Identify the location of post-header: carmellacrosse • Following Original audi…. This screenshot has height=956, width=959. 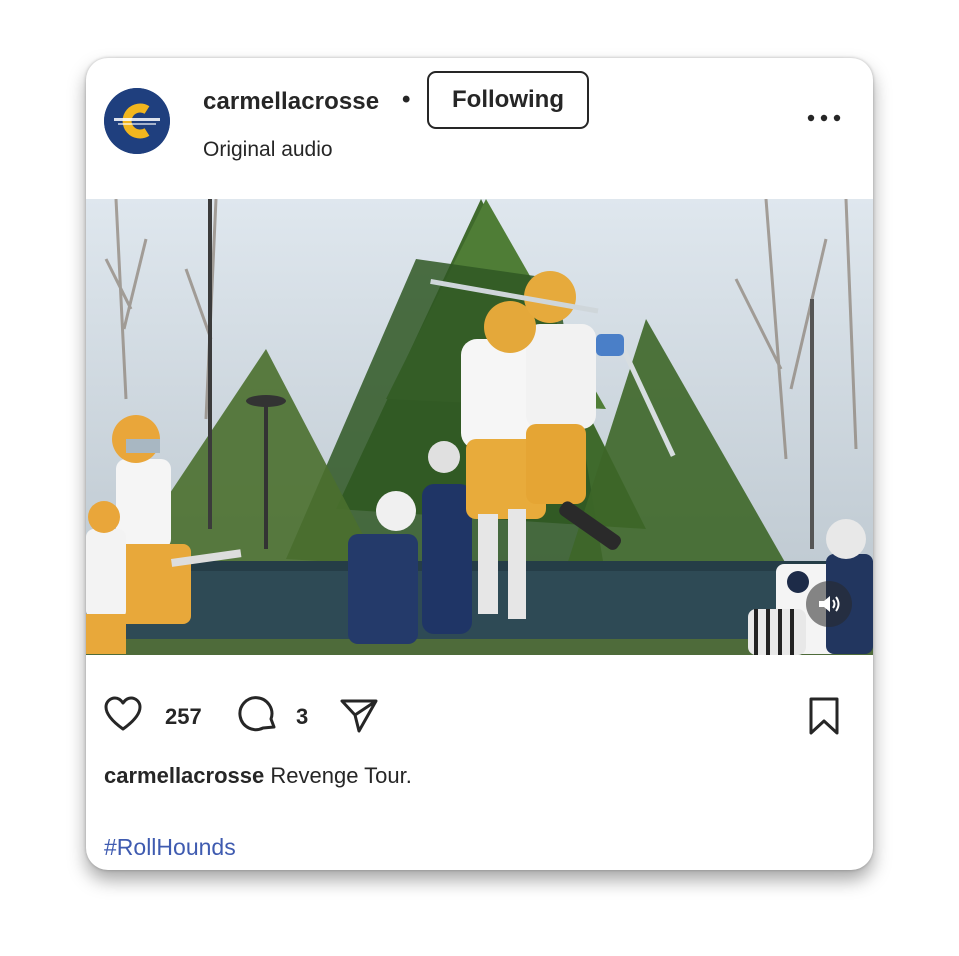
(479, 128).